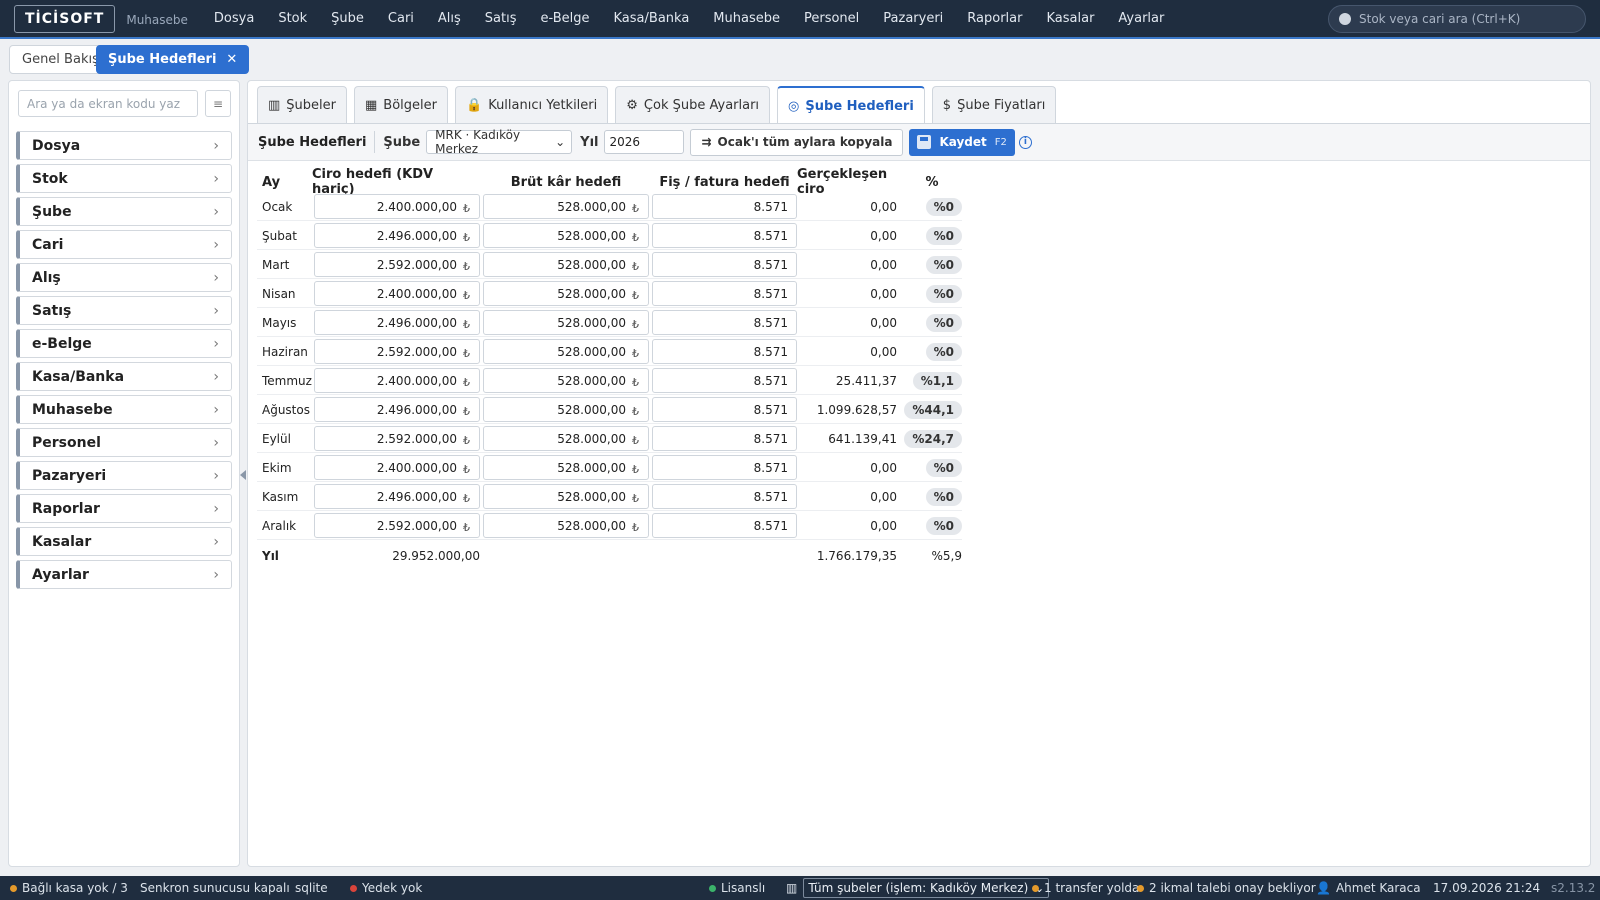 Image resolution: width=1600 pixels, height=900 pixels. What do you see at coordinates (994, 104) in the screenshot?
I see `tab-dollar: $ Şube Fiyatları` at bounding box center [994, 104].